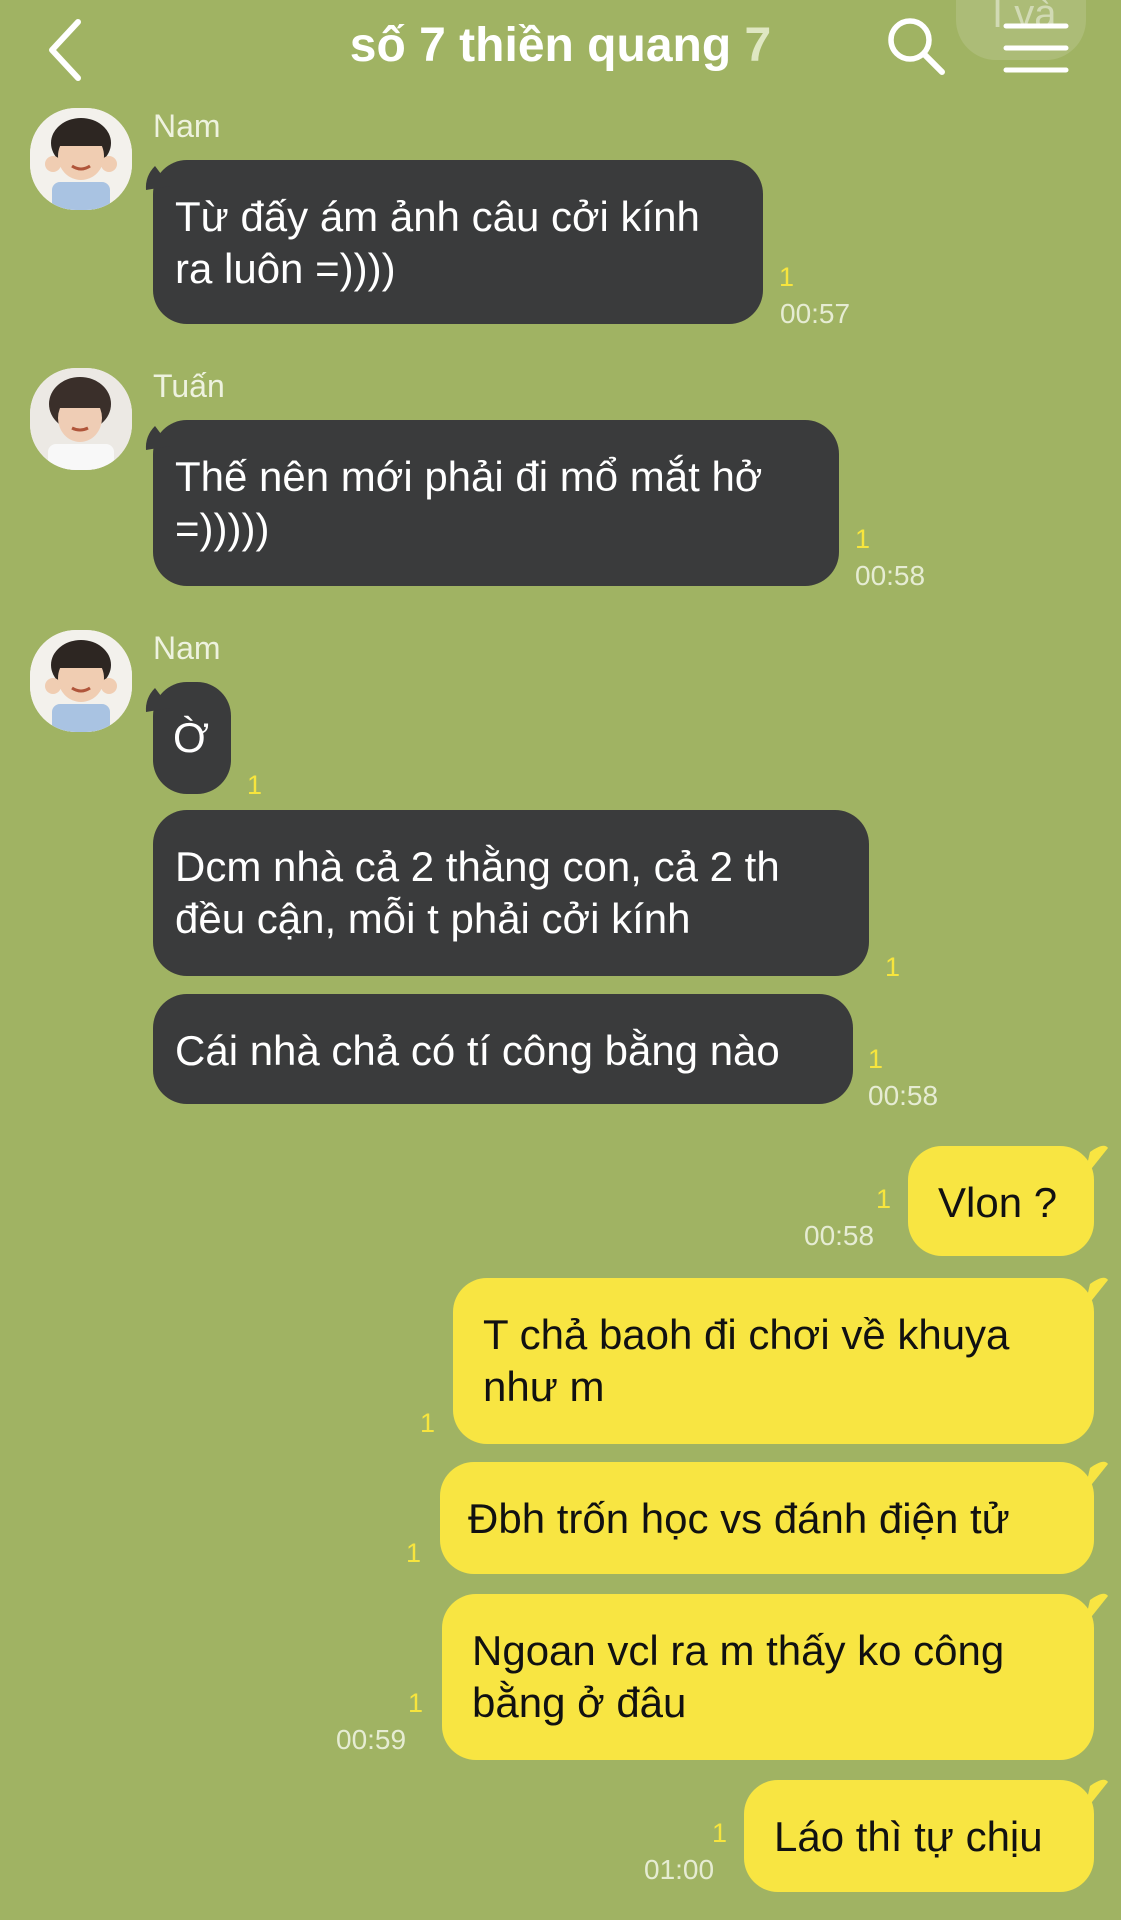 The image size is (1121, 1920). What do you see at coordinates (469, 476) in the screenshot?
I see `message-line: Thế nên mới phải đi mổ mắt hở` at bounding box center [469, 476].